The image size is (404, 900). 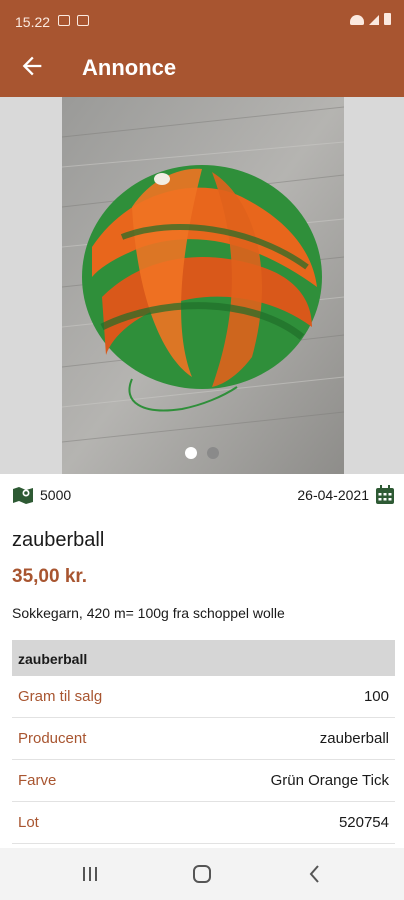 What do you see at coordinates (64, 20) in the screenshot?
I see `gallery-notification-icon` at bounding box center [64, 20].